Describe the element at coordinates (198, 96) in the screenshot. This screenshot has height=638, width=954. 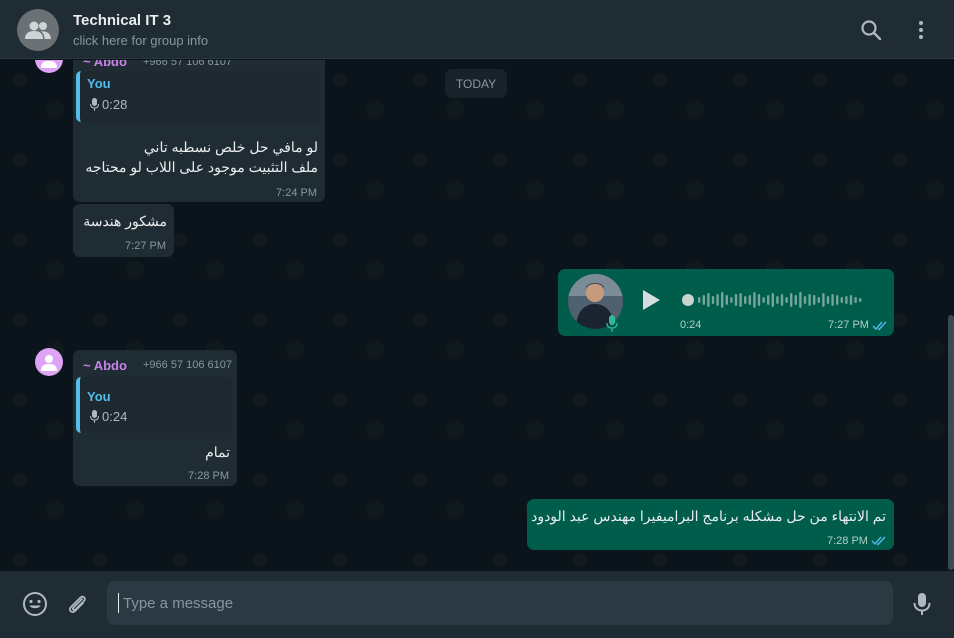
I see `quoted-message: You 0:28` at that location.